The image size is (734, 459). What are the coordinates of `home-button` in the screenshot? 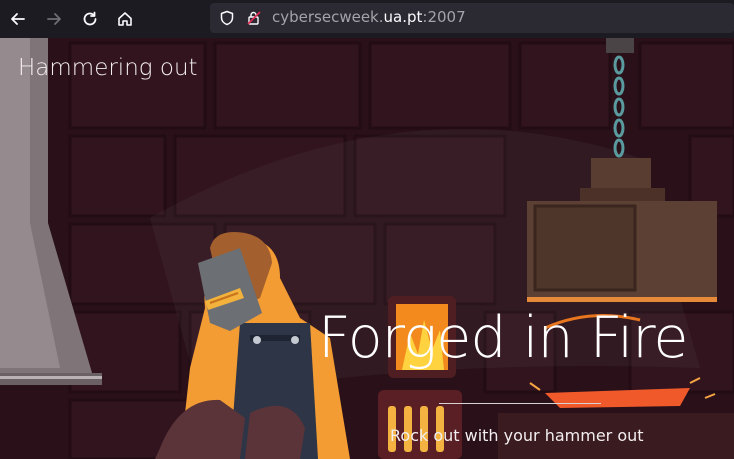 It's located at (125, 19).